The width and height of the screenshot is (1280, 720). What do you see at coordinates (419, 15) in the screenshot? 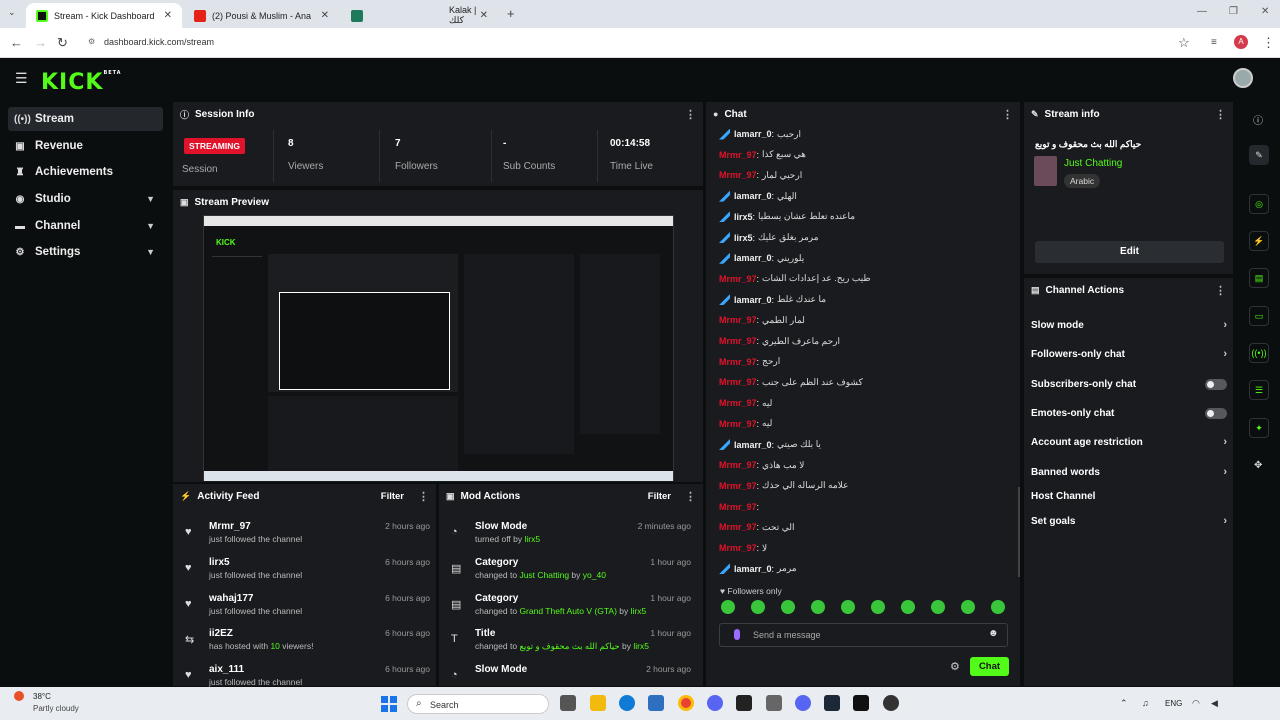
I see `browser-tab-kalak: Kalak | كلك ✕` at bounding box center [419, 15].